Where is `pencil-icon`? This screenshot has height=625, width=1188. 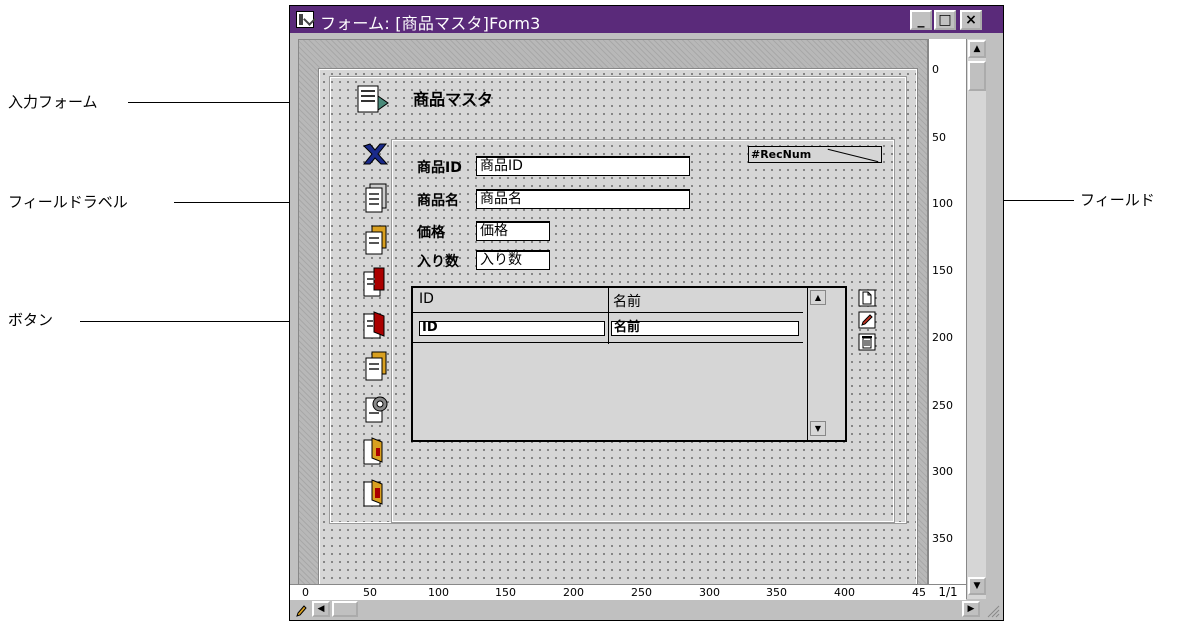
pencil-icon is located at coordinates (301, 610).